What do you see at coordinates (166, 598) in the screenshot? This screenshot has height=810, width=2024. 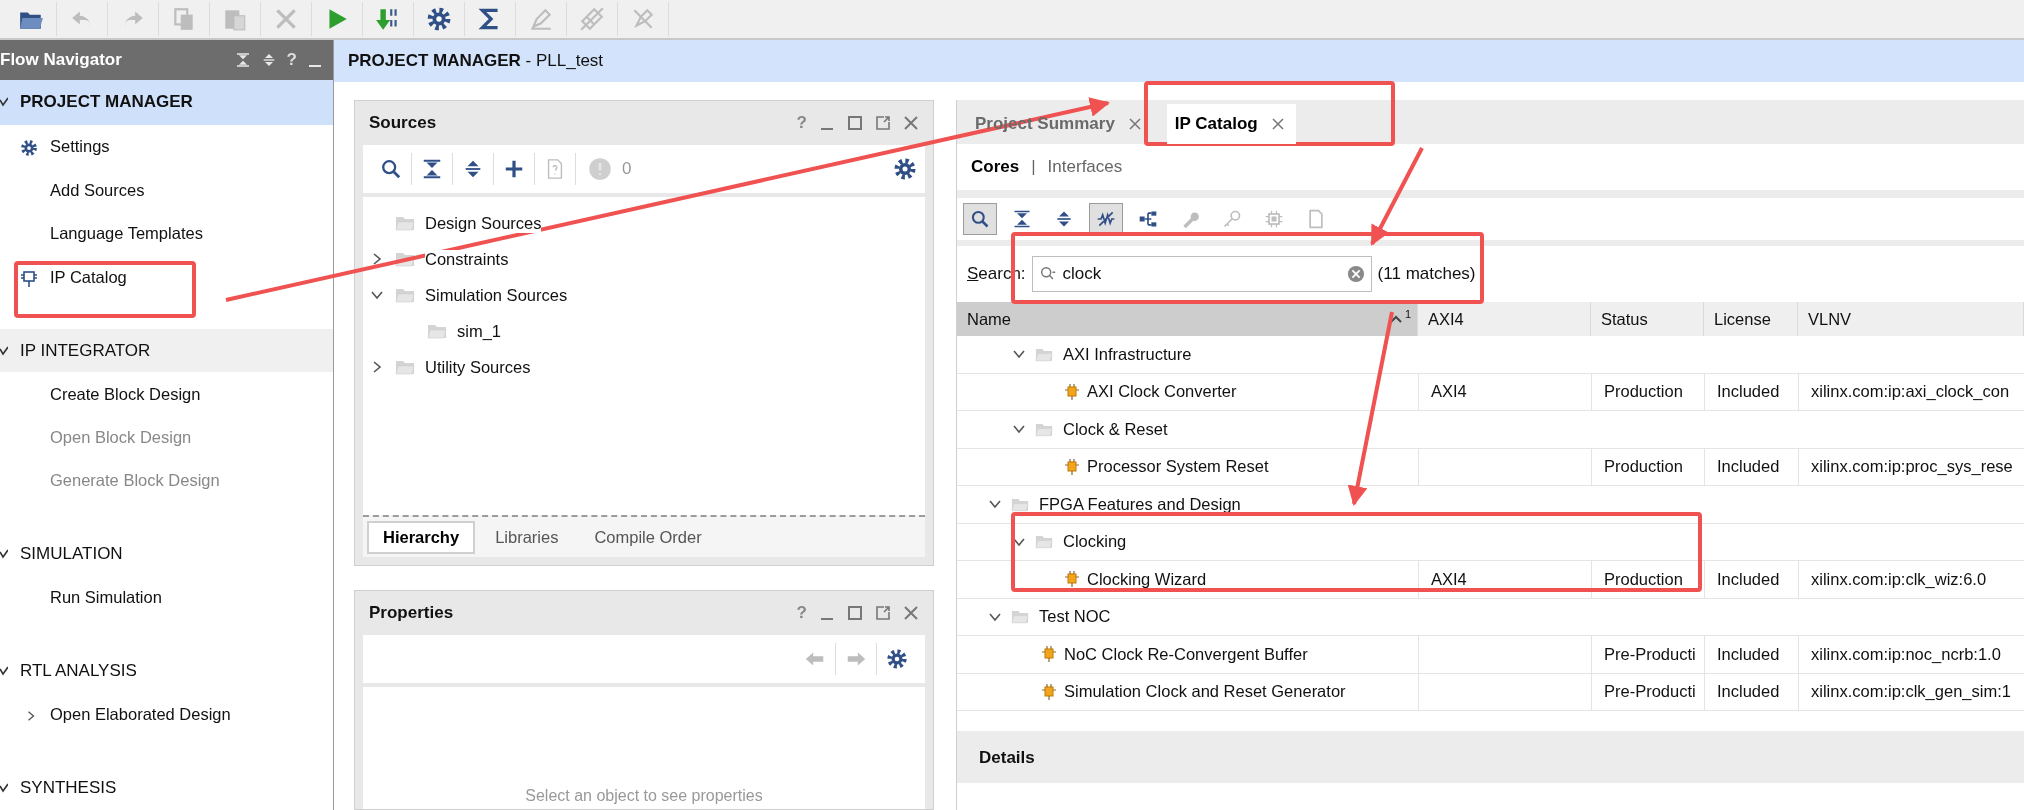 I see `nav-item: Run Simulation` at bounding box center [166, 598].